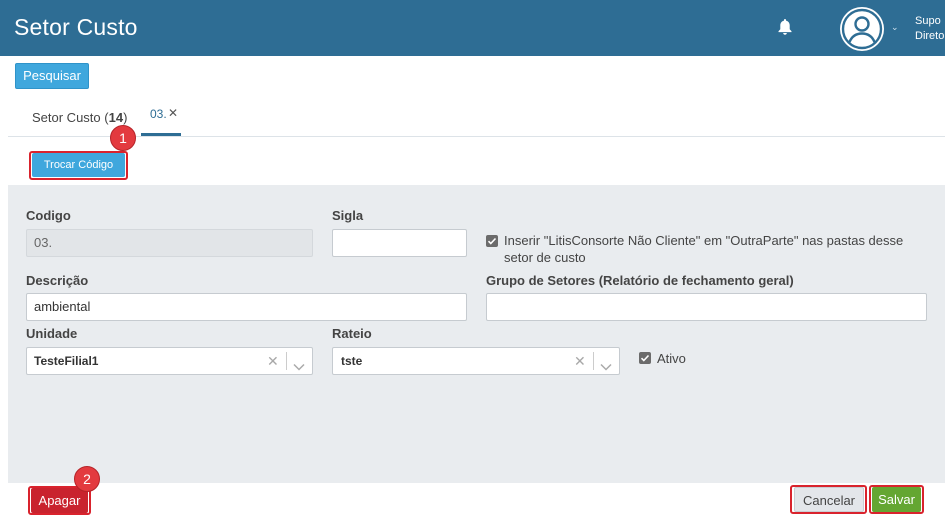  What do you see at coordinates (785, 27) in the screenshot?
I see `bell-icon` at bounding box center [785, 27].